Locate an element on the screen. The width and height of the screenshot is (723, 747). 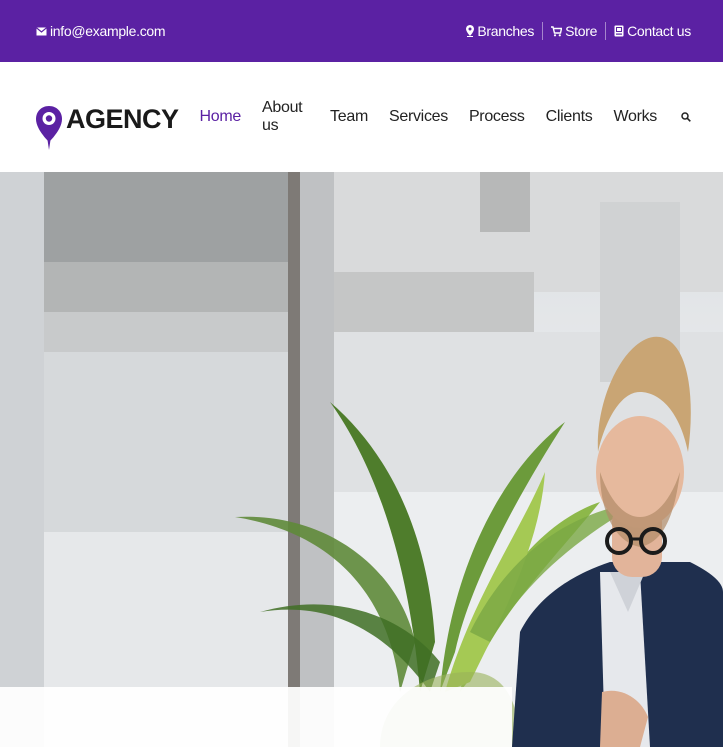
envelope-icon is located at coordinates (41, 31).